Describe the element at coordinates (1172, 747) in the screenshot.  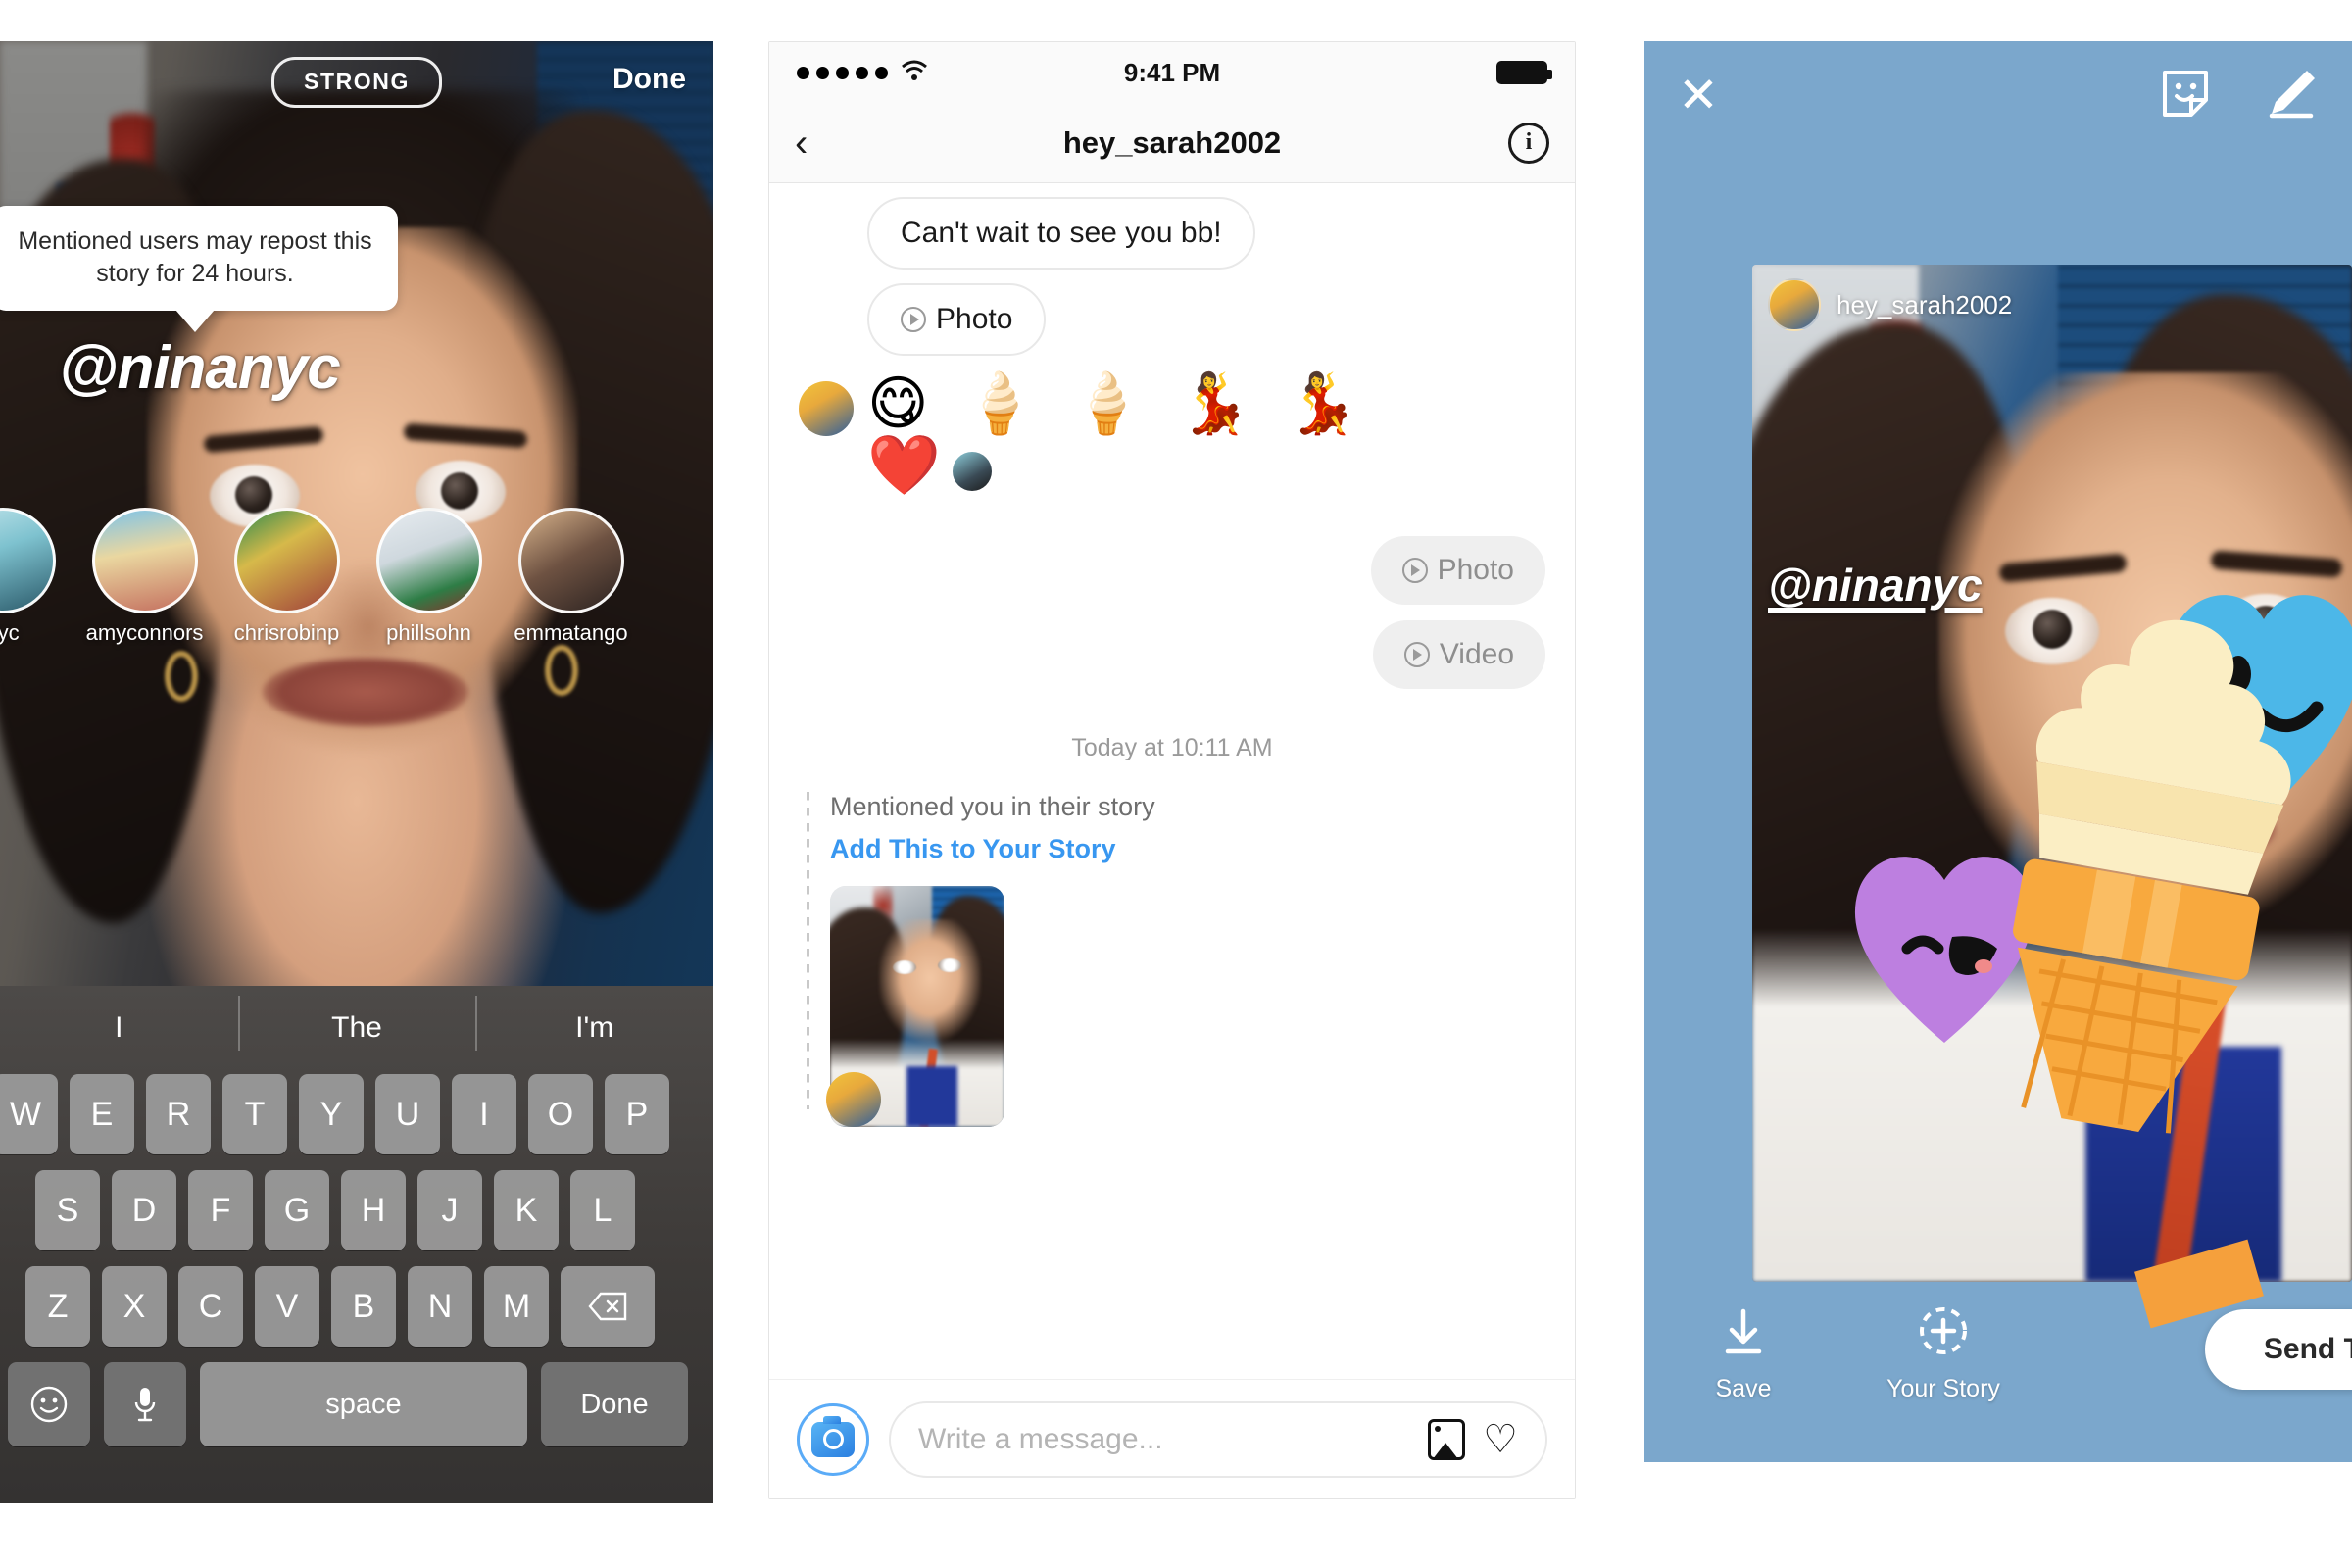
I see `thread-timestamp: Today at 10:11 AM` at that location.